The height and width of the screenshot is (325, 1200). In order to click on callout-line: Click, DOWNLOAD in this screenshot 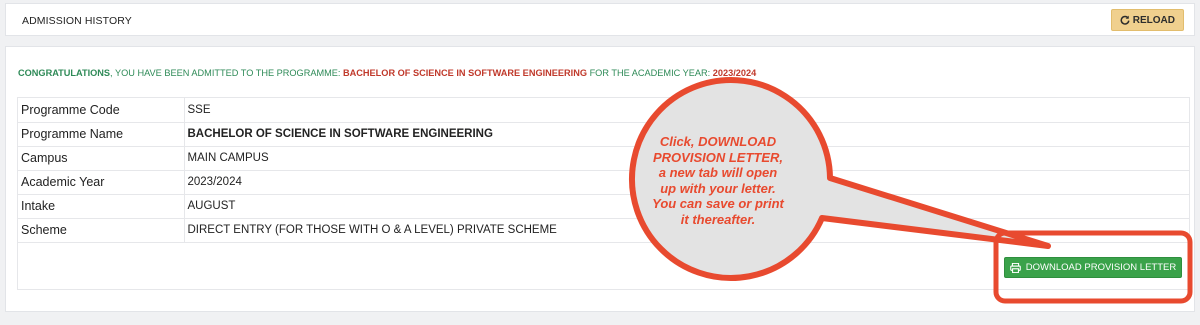, I will do `click(718, 141)`.